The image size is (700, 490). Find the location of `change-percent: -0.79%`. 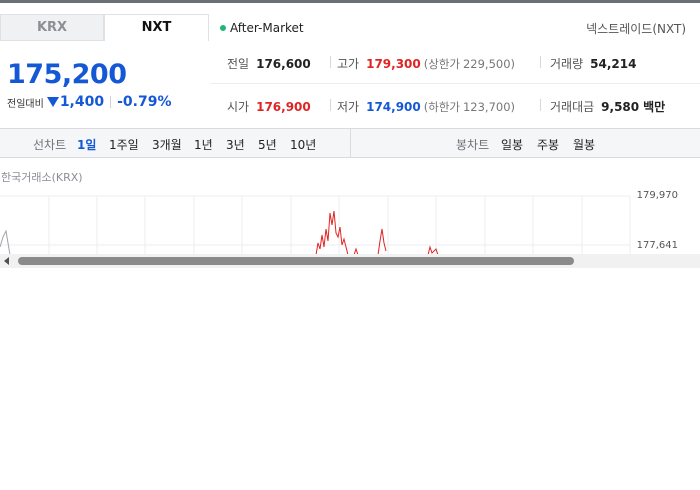

change-percent: -0.79% is located at coordinates (144, 102).